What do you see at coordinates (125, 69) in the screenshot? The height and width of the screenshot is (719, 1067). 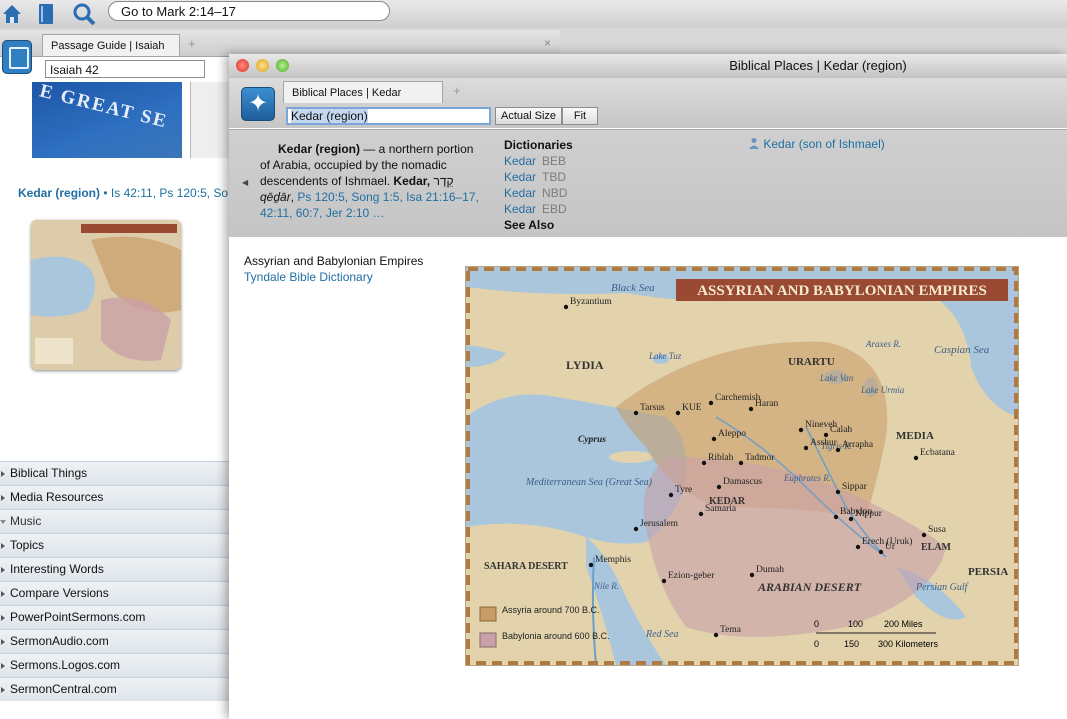 I see `passage-input: Isaiah 42` at bounding box center [125, 69].